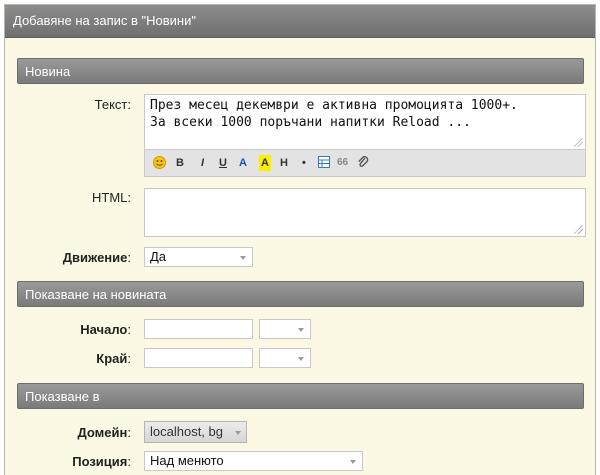 The image size is (600, 475). Describe the element at coordinates (113, 358) in the screenshot. I see `end-label: Край:` at that location.